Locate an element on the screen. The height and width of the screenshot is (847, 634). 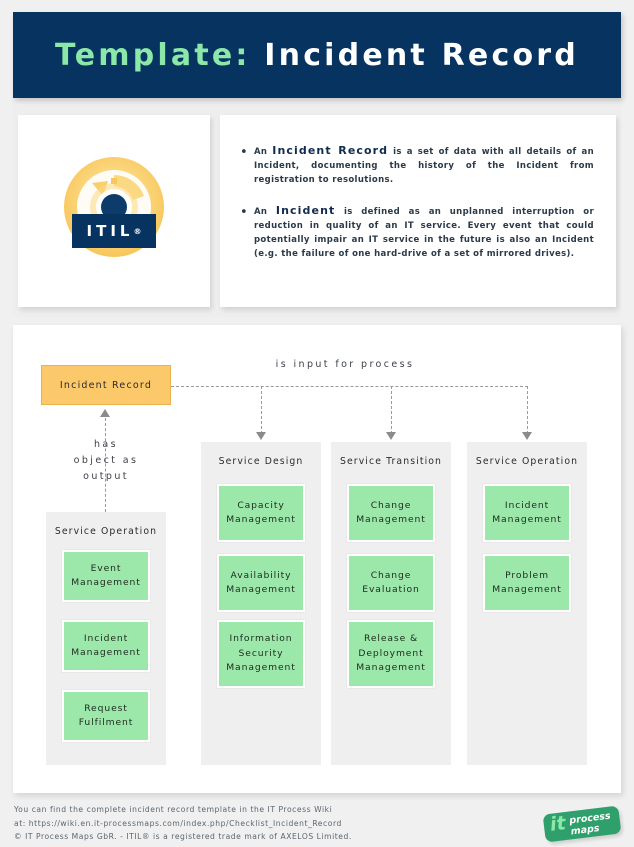
connector-horizontal-main is located at coordinates (349, 386).